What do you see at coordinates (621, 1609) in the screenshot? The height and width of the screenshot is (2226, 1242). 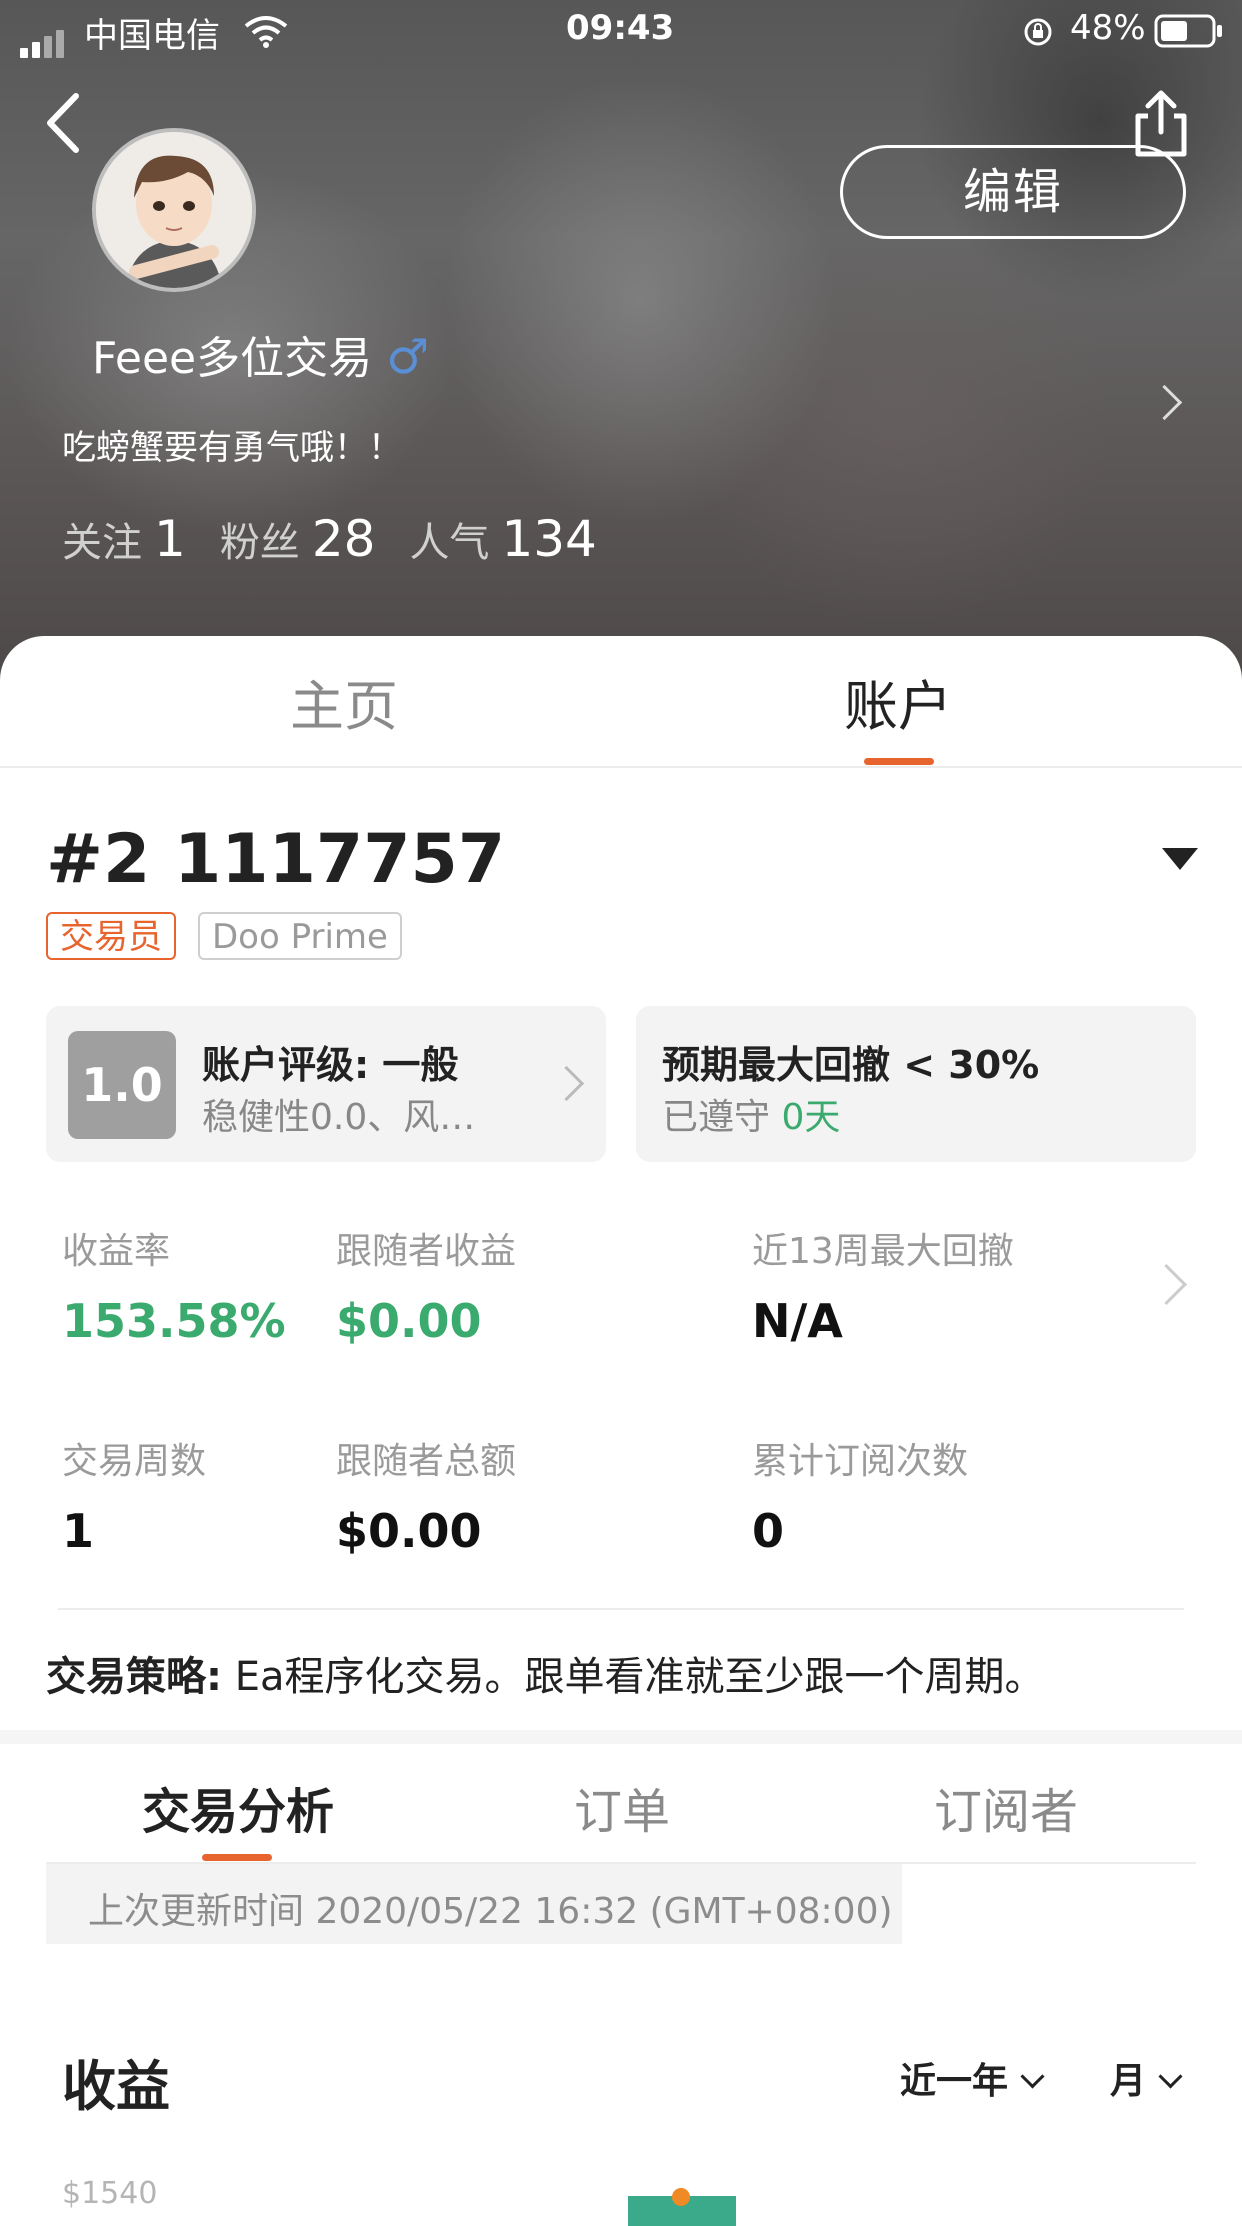 I see `metrics-divider` at bounding box center [621, 1609].